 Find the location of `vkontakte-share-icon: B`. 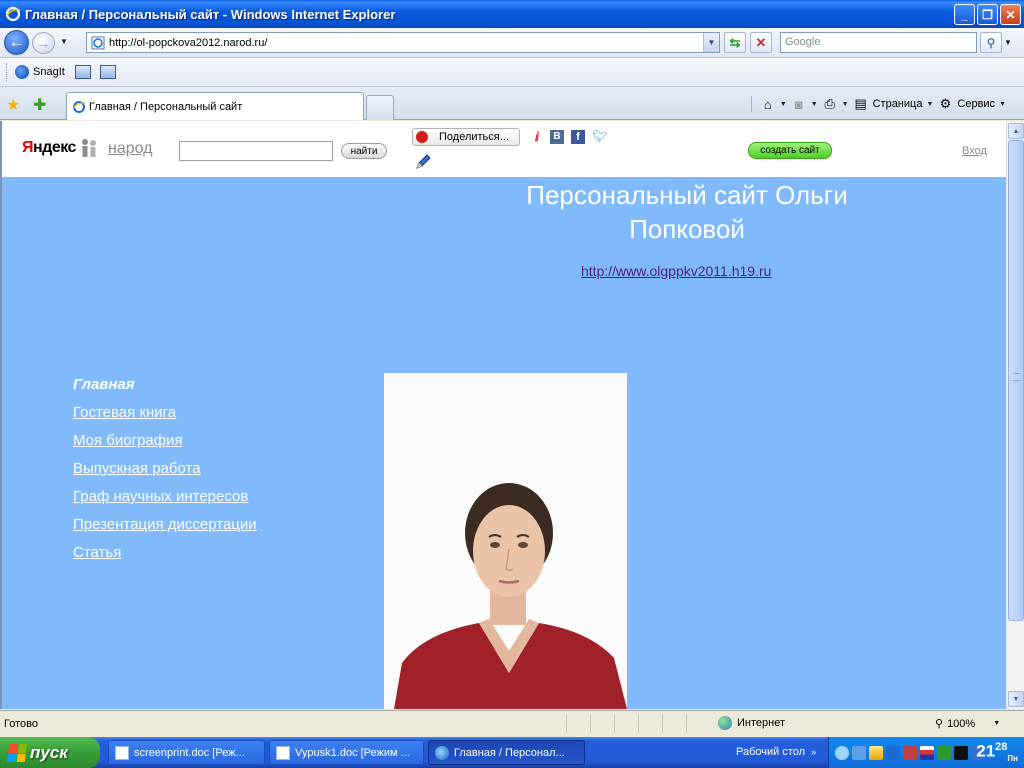

vkontakte-share-icon: B is located at coordinates (557, 137).